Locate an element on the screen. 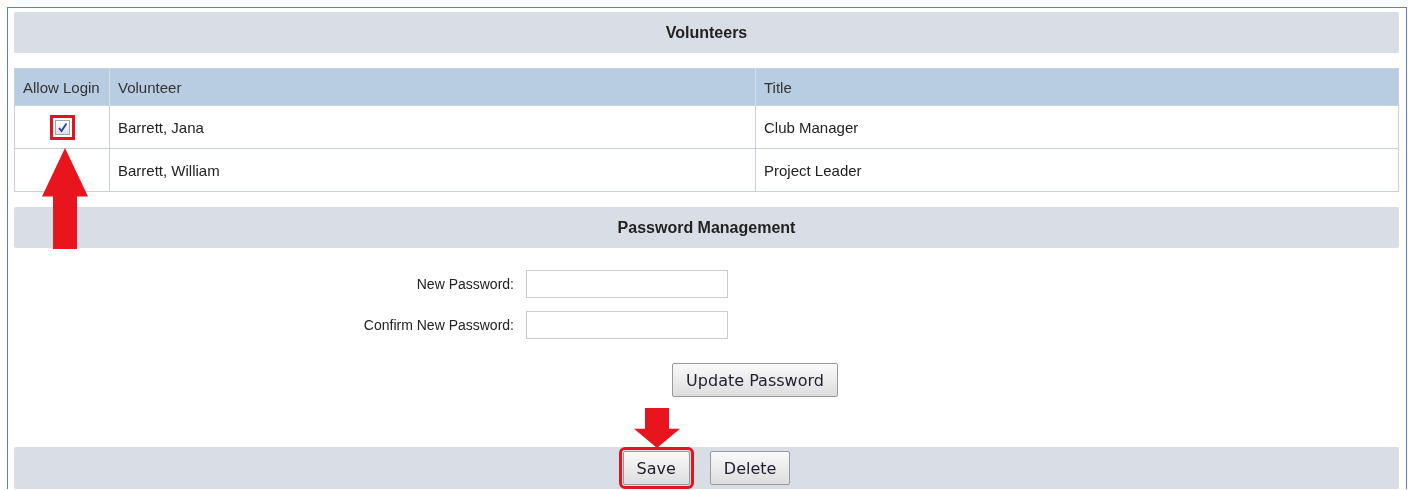 The width and height of the screenshot is (1410, 490). checkmark-icon is located at coordinates (62, 127).